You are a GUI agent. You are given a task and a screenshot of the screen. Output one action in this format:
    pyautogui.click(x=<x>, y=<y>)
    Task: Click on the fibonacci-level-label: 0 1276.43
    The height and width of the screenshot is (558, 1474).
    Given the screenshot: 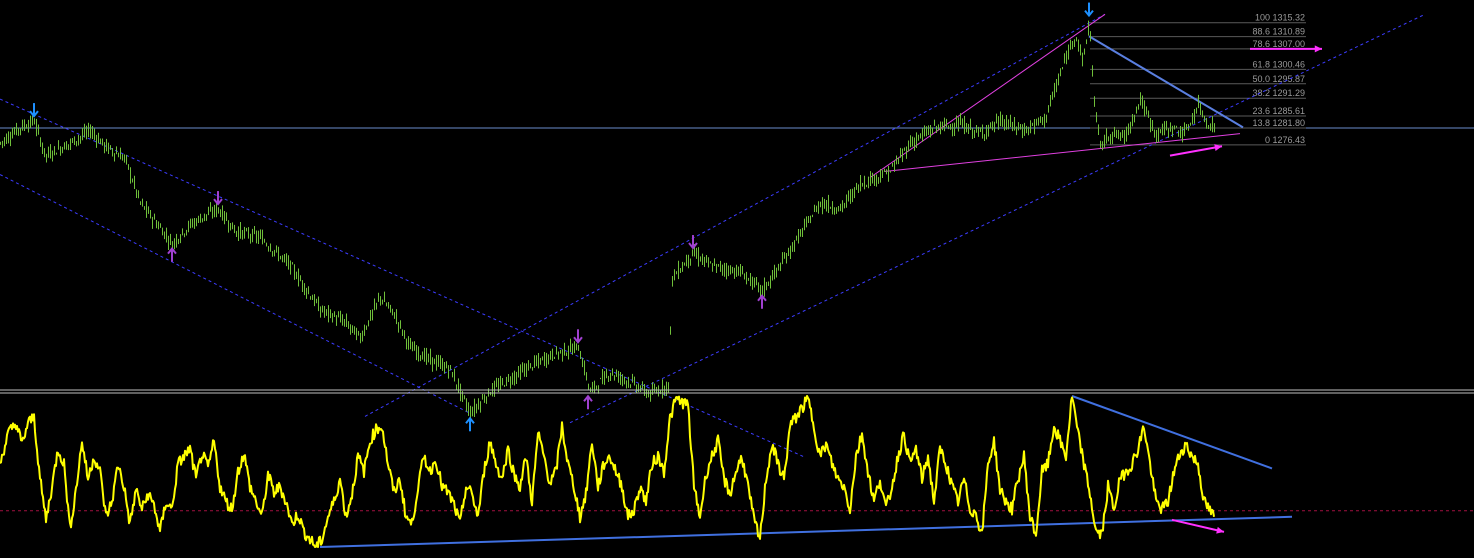 What is the action you would take?
    pyautogui.click(x=1285, y=140)
    